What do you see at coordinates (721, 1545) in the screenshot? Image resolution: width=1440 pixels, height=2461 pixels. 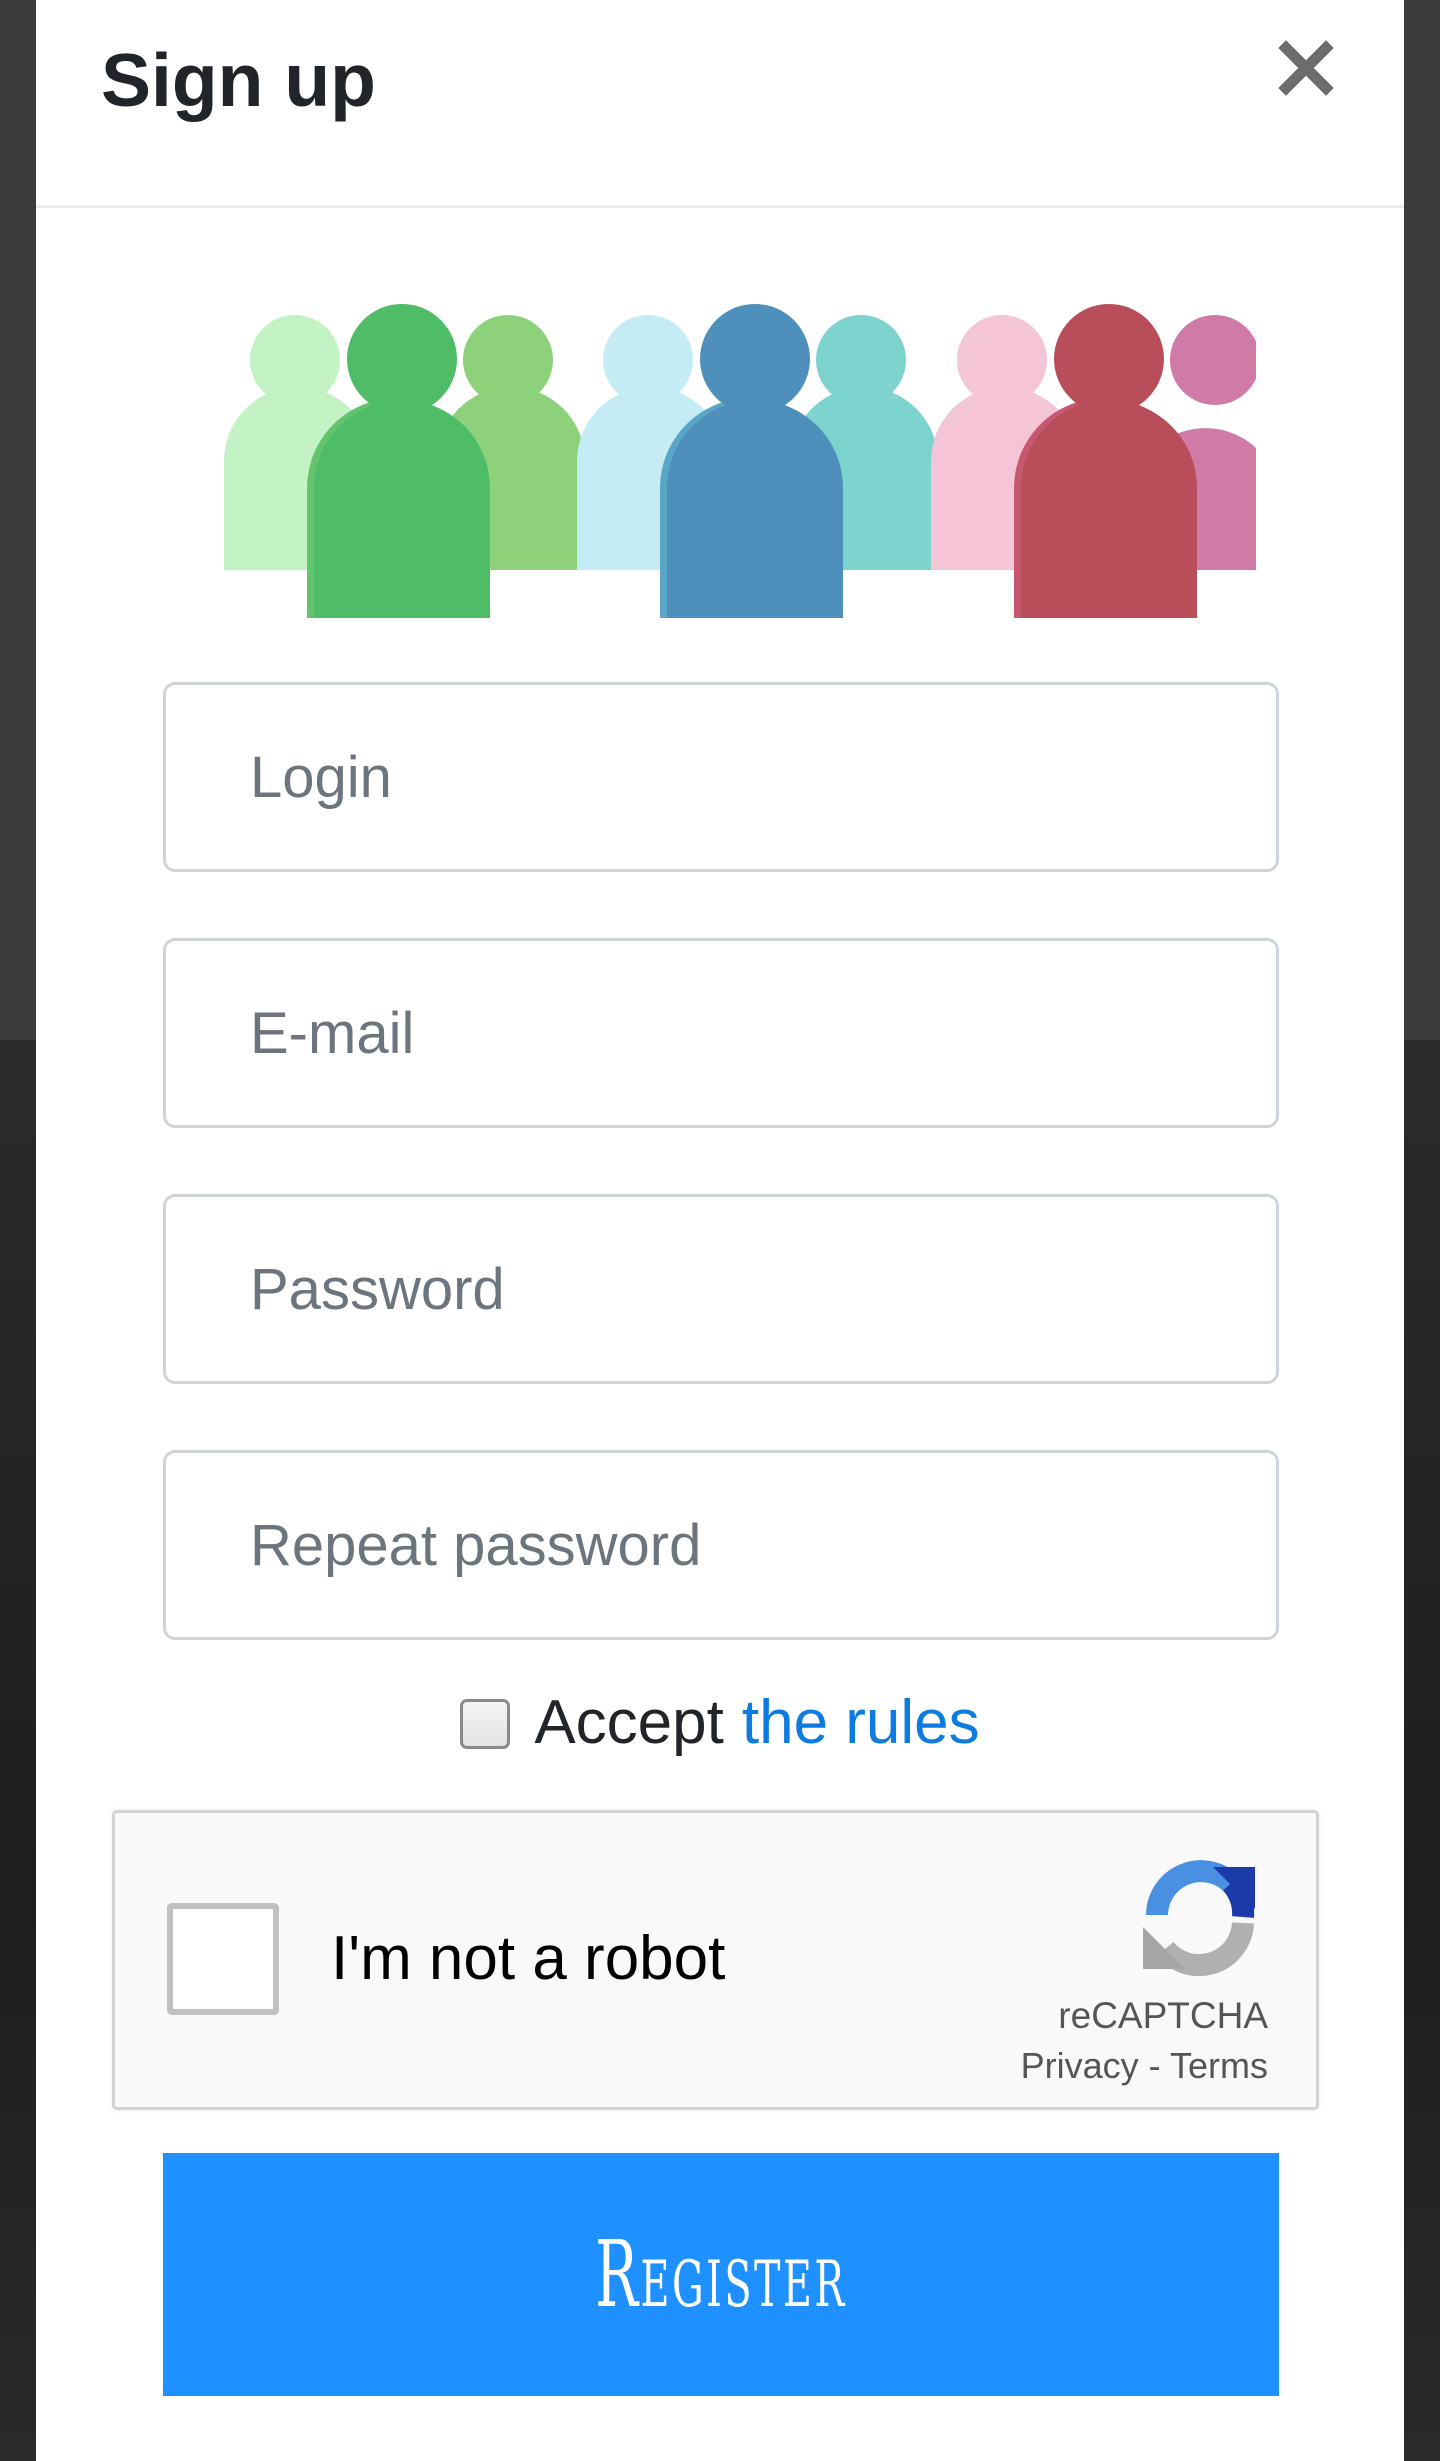 I see `repeat-password-input` at bounding box center [721, 1545].